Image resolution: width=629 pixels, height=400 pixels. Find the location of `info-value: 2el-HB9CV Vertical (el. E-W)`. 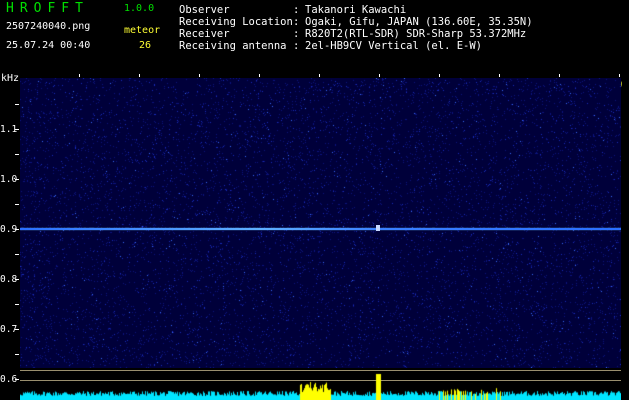

info-value: 2el-HB9CV Vertical (el. E-W) is located at coordinates (394, 46).